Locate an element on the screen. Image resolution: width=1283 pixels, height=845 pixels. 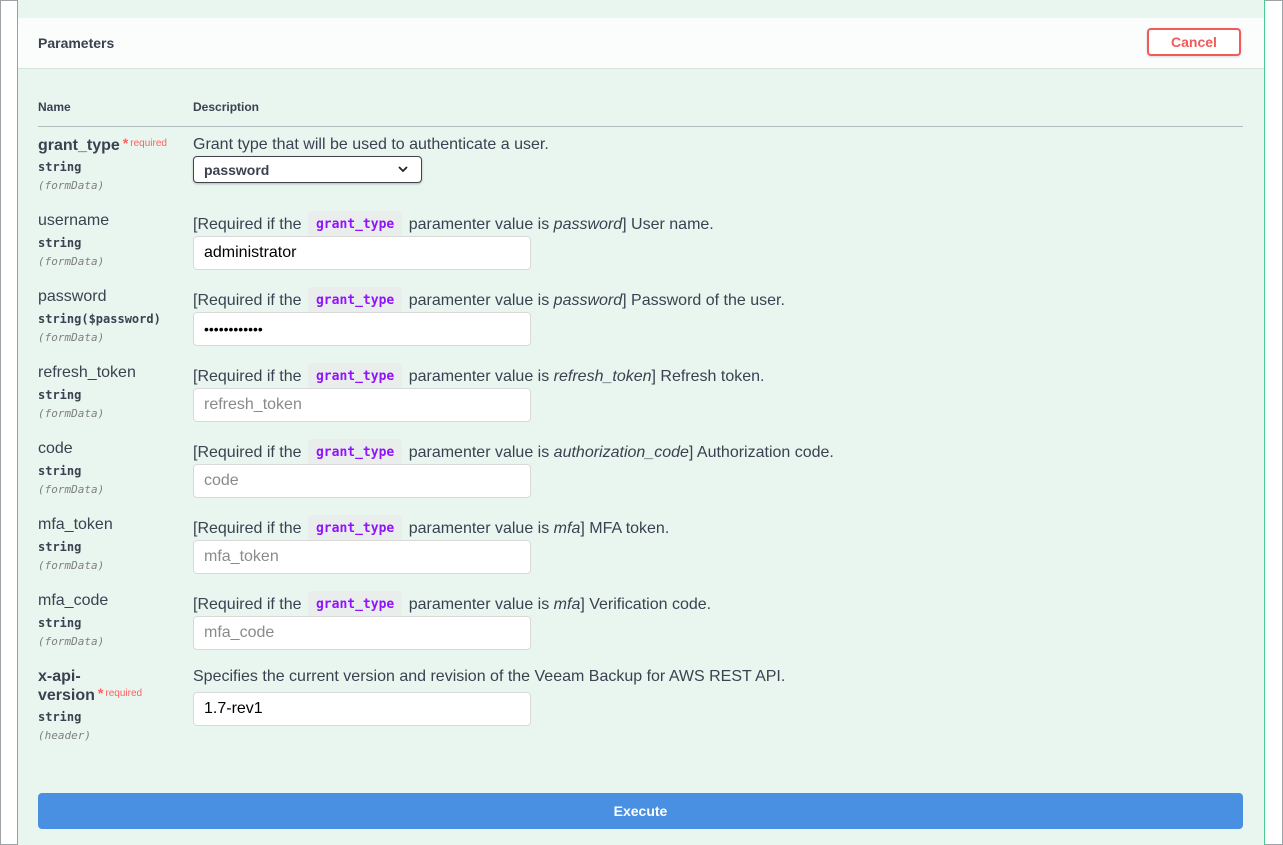
section-title: Parameters is located at coordinates (76, 43).